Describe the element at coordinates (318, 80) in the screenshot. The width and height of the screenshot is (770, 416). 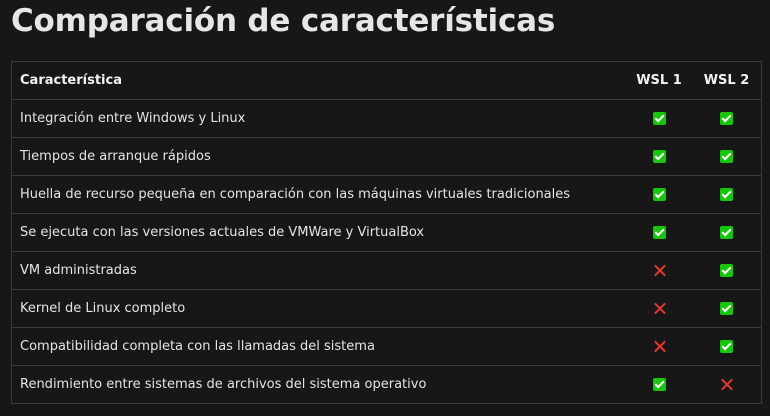
I see `header-feature: Característica` at that location.